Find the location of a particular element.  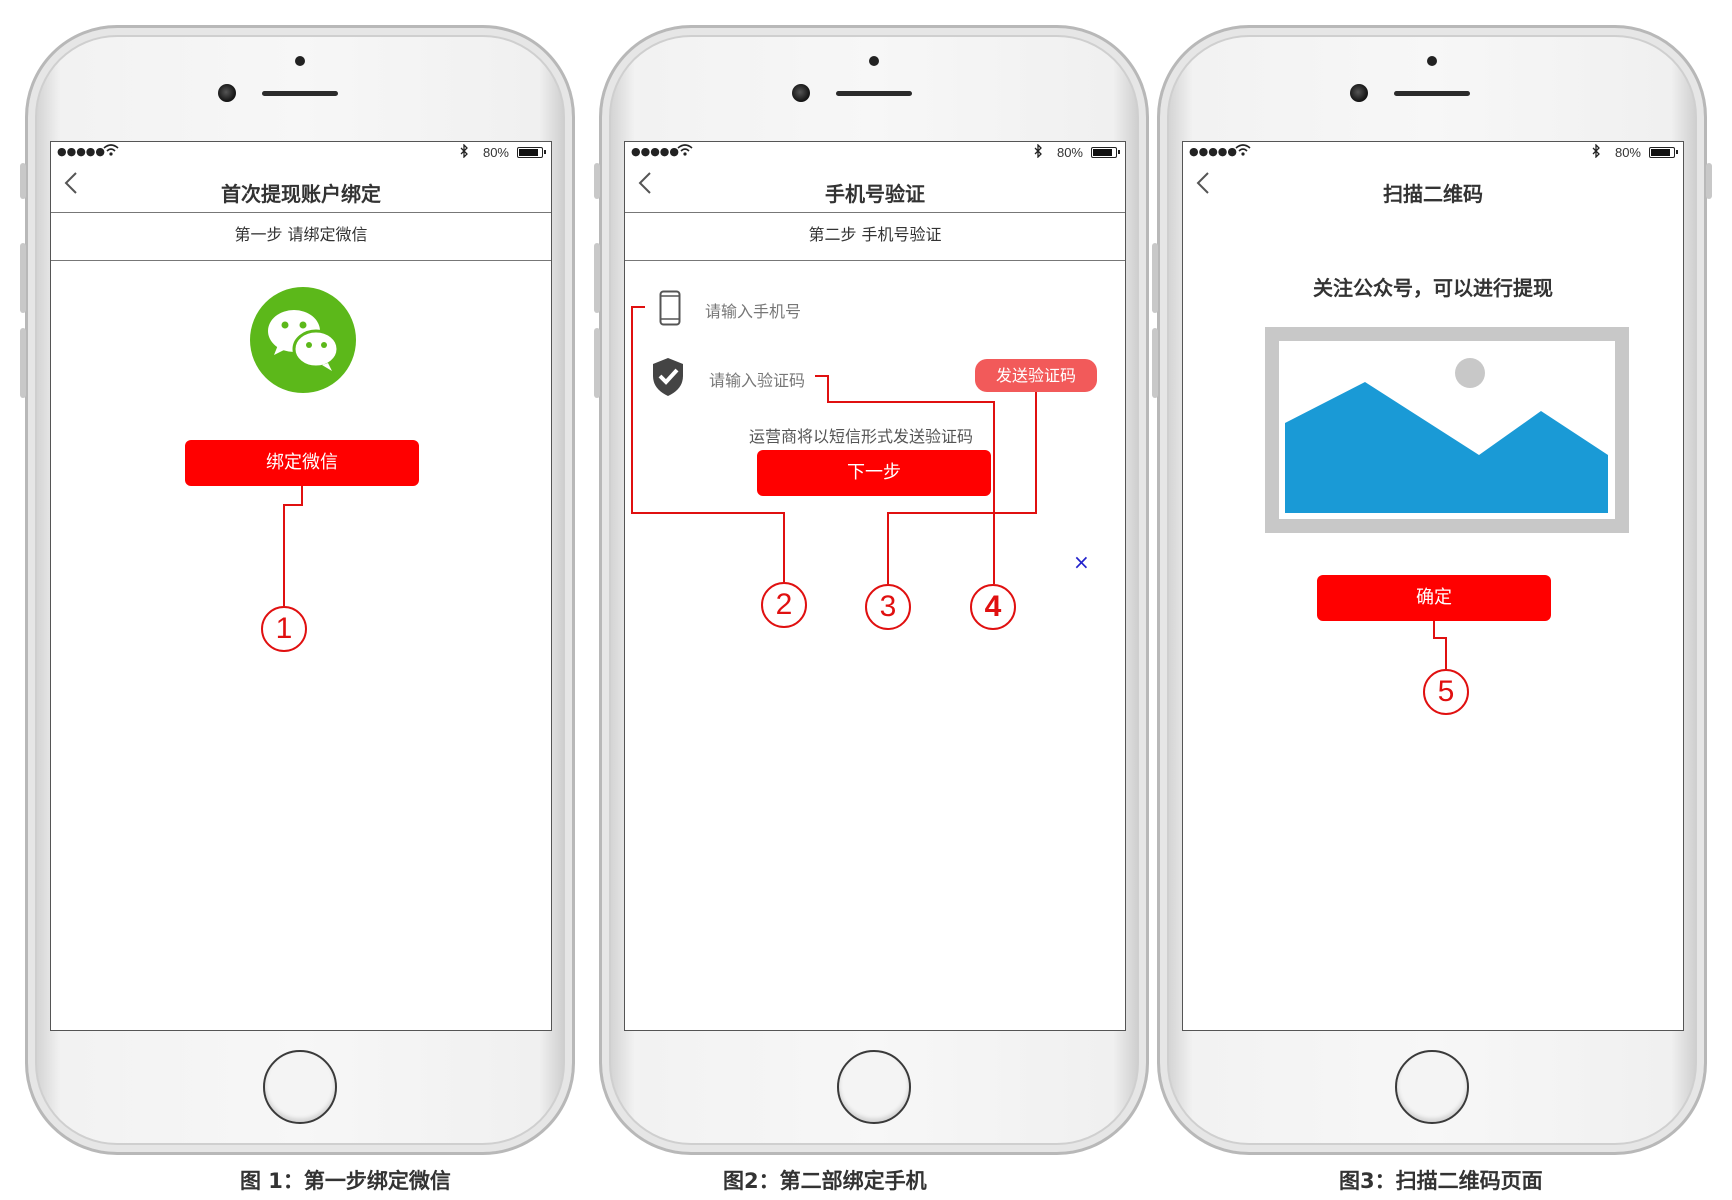

wechat-logo-icon is located at coordinates (303, 340).